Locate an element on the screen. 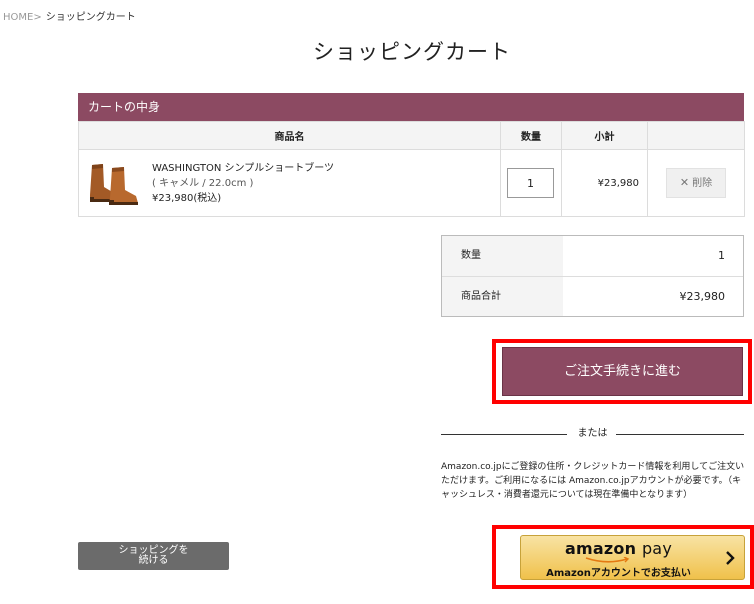  amazon-logo-text: amazon is located at coordinates (601, 548).